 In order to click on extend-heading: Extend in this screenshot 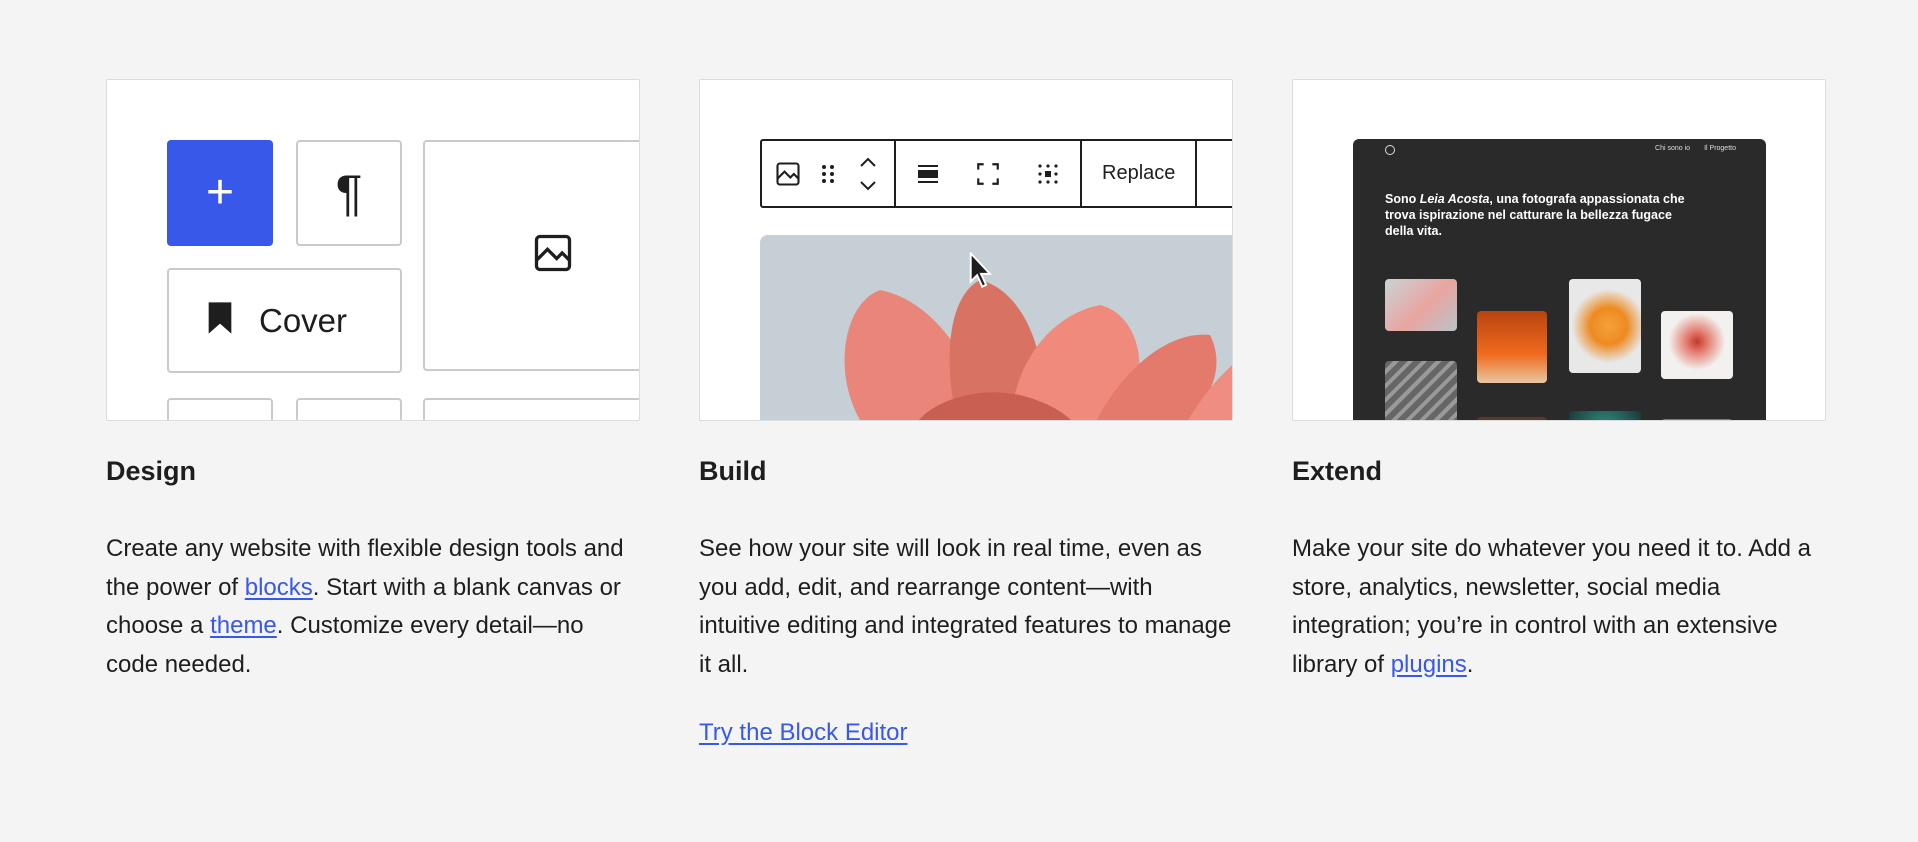, I will do `click(1337, 471)`.